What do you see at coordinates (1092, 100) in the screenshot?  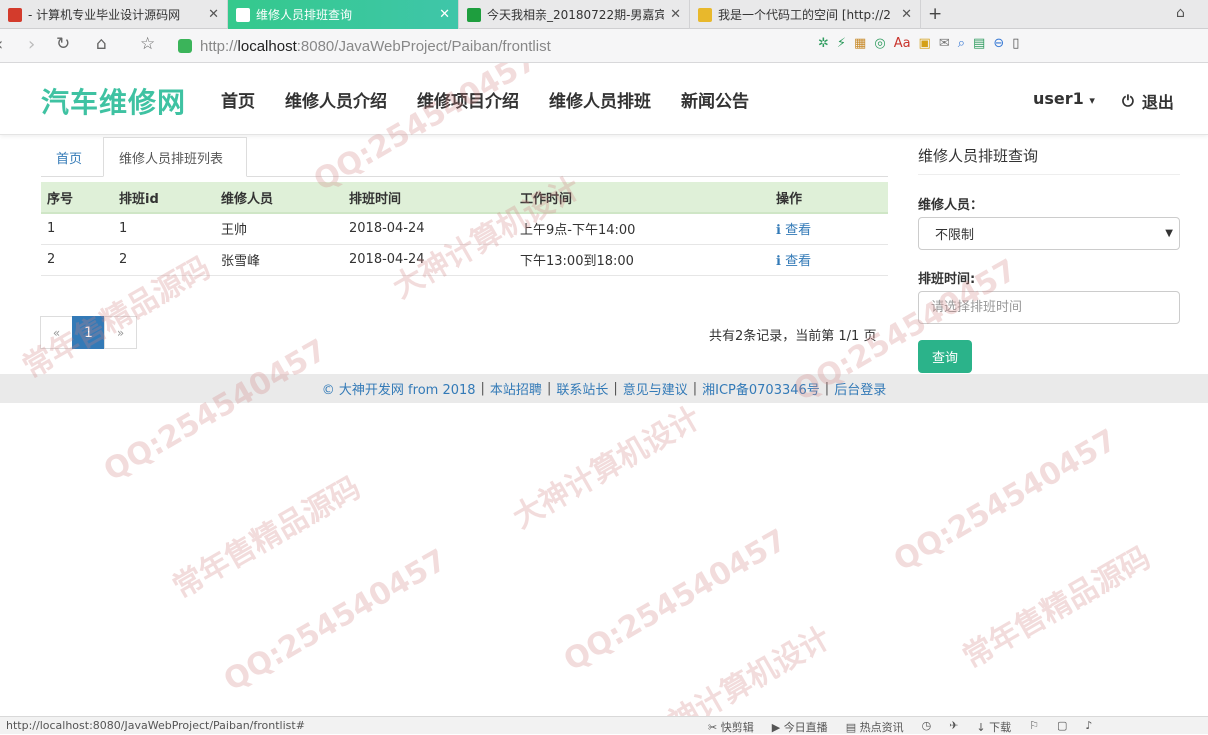 I see `chevron-down-icon: ▾` at bounding box center [1092, 100].